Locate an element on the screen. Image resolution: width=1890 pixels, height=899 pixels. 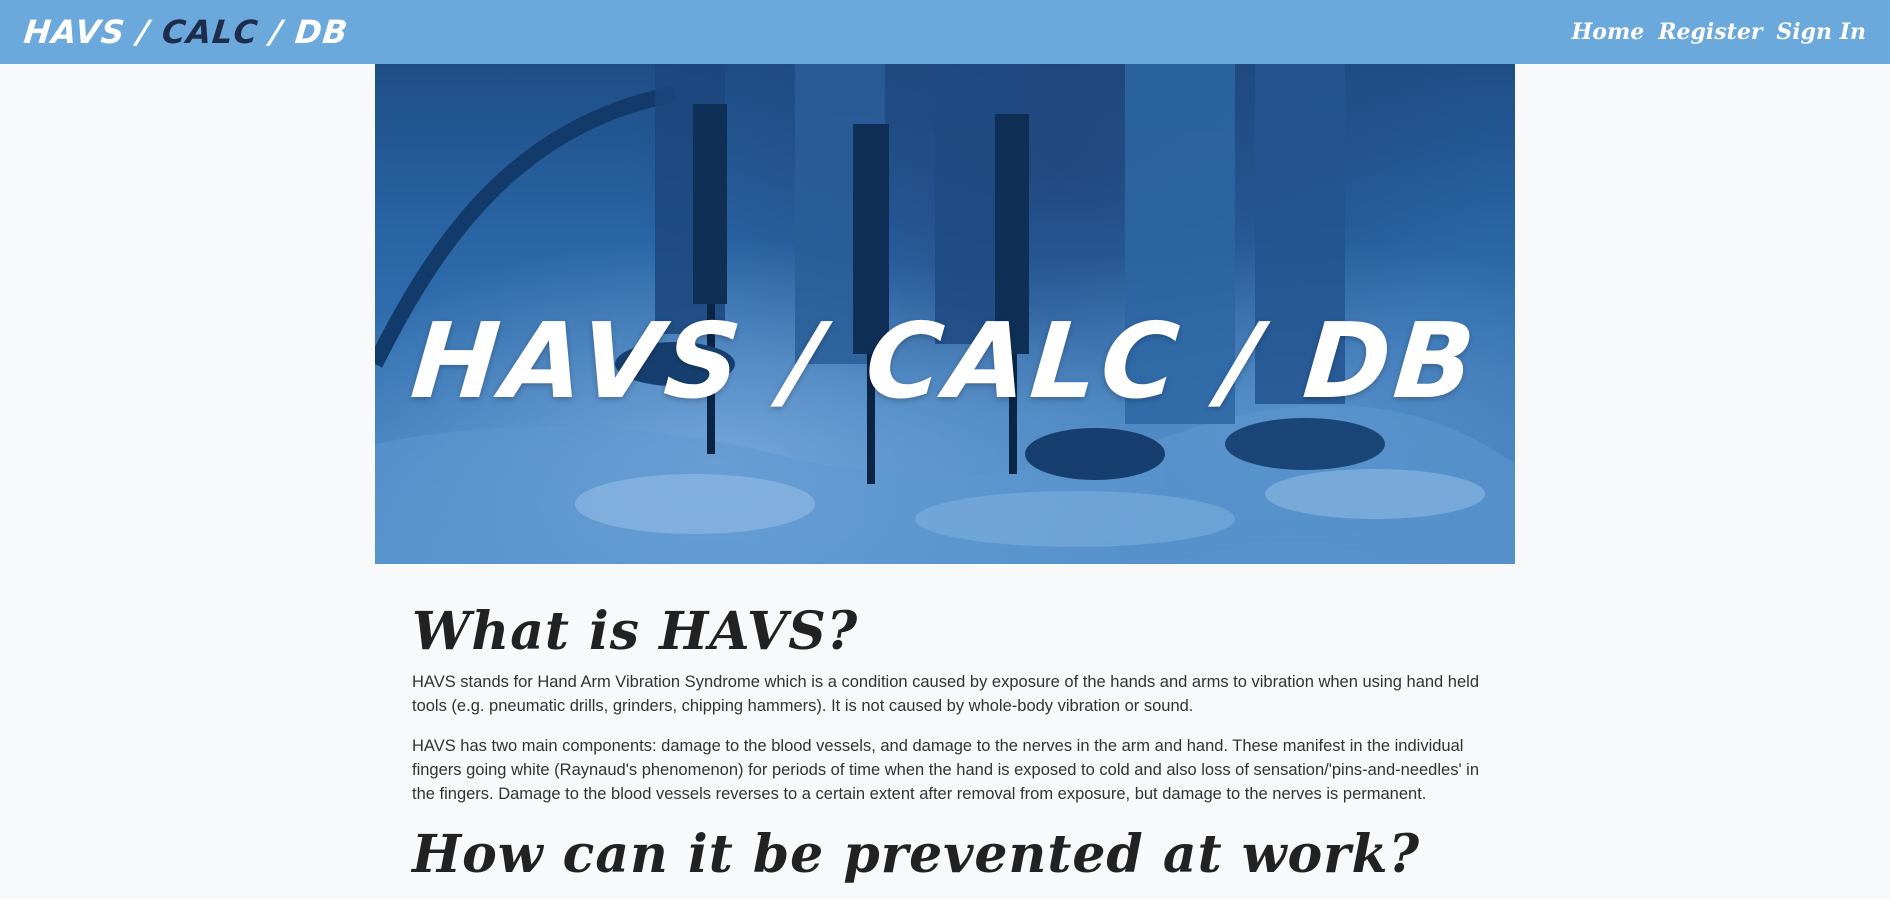
nav-register-link: Register is located at coordinates (1710, 32).